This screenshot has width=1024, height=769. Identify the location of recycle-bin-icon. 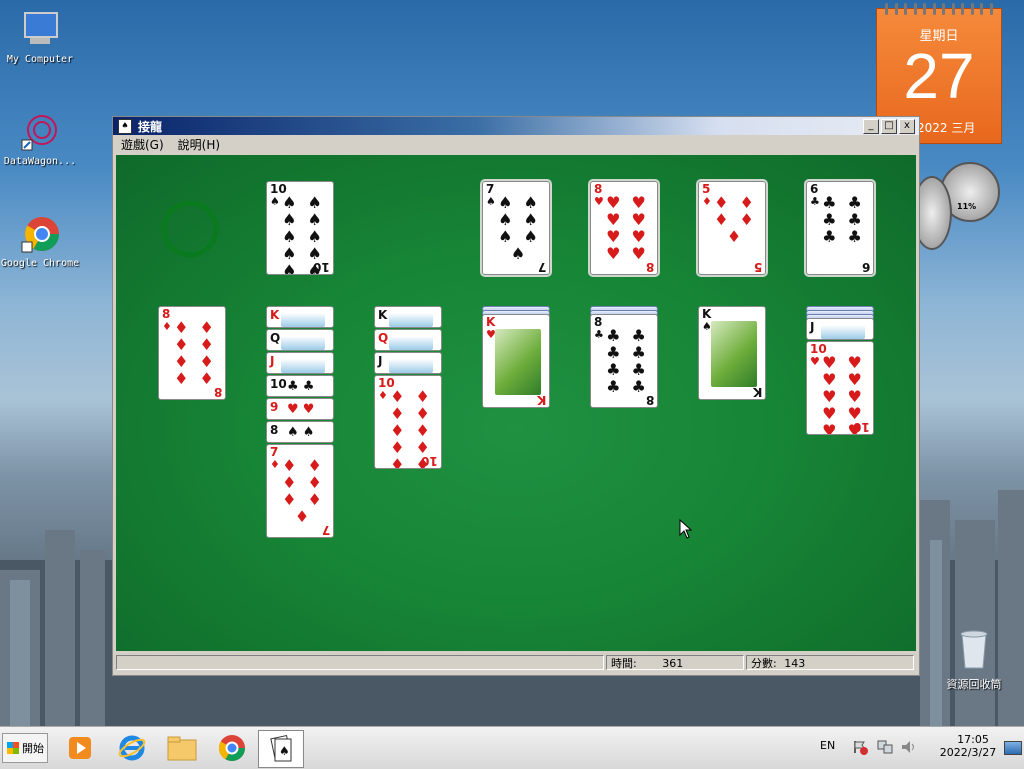
(974, 649).